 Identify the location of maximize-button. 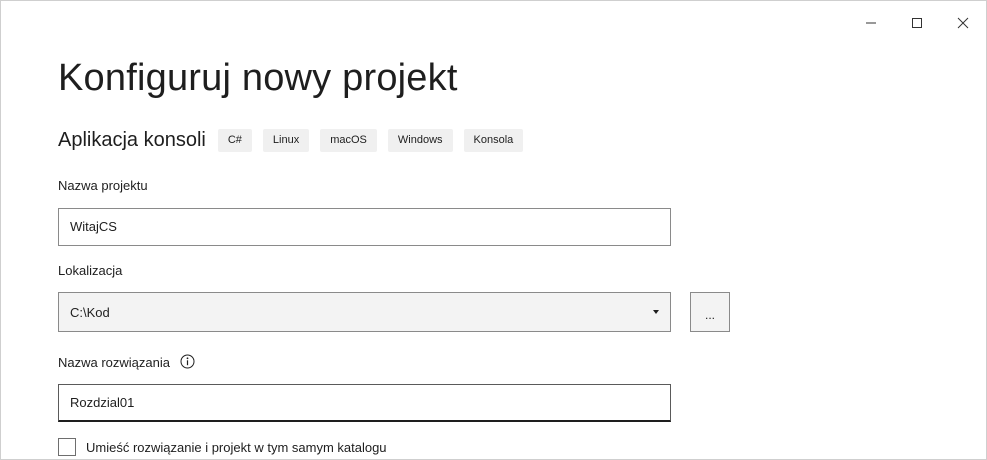
(917, 23).